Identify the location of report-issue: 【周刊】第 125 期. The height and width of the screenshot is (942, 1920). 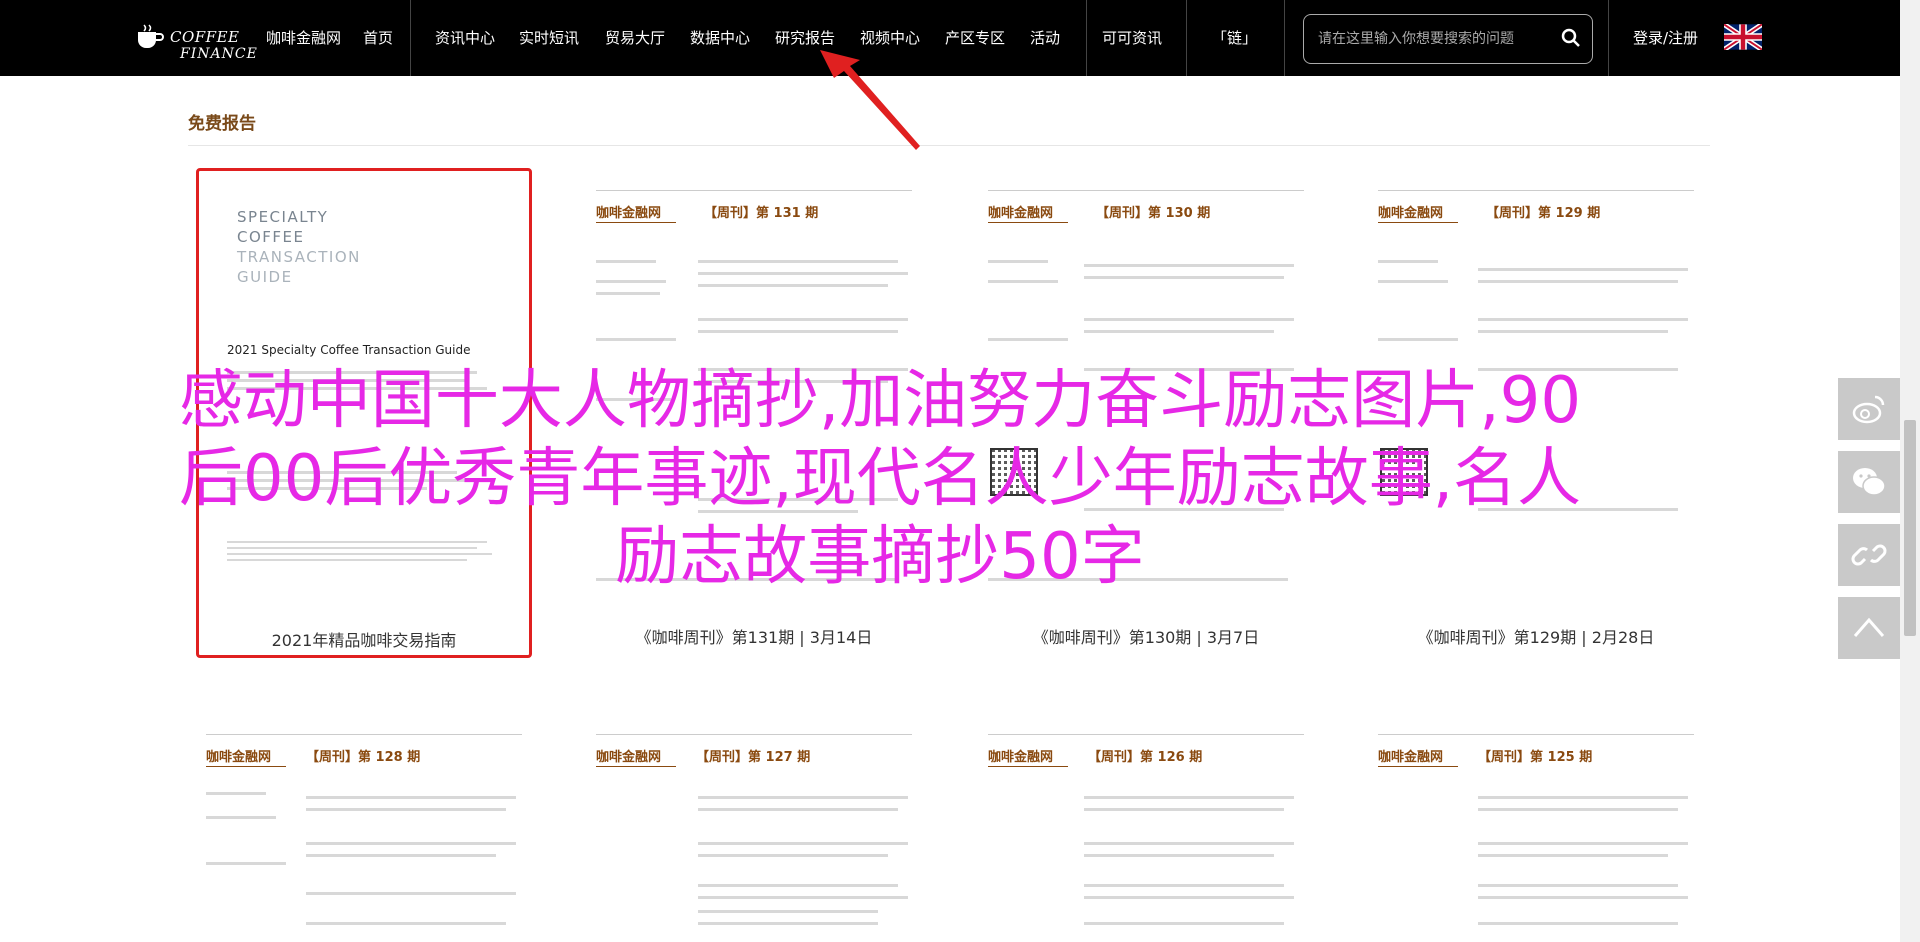
(1535, 757).